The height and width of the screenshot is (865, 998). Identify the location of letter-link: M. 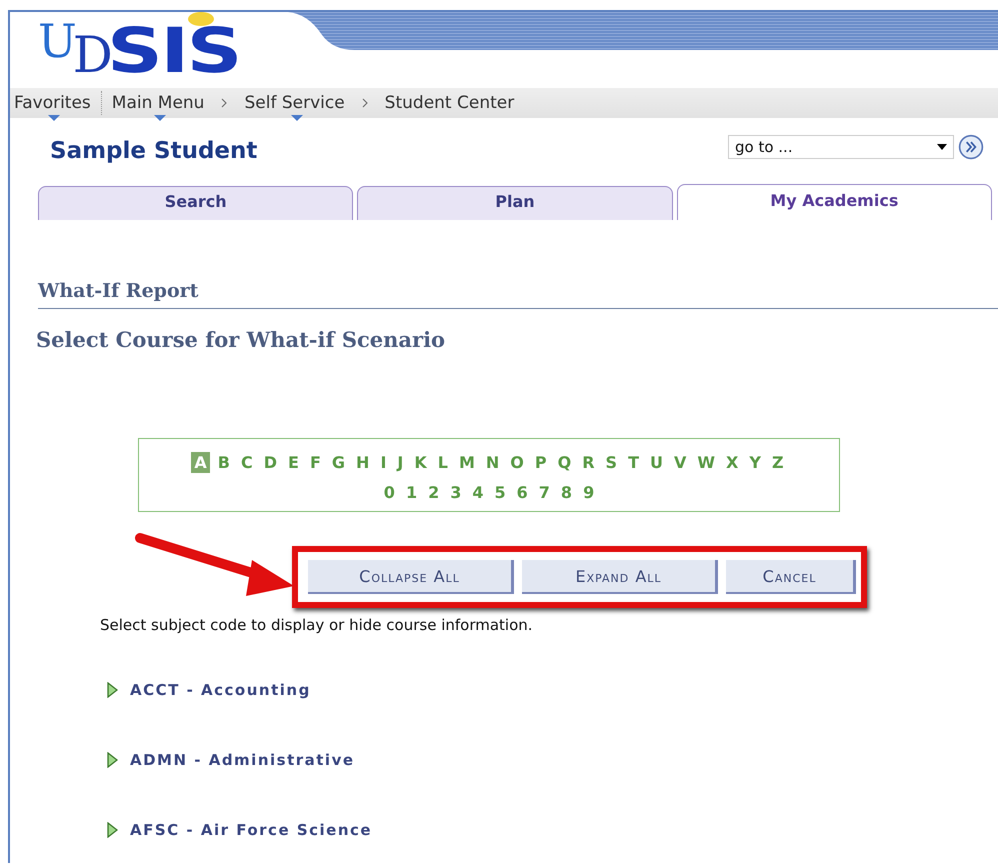
(467, 462).